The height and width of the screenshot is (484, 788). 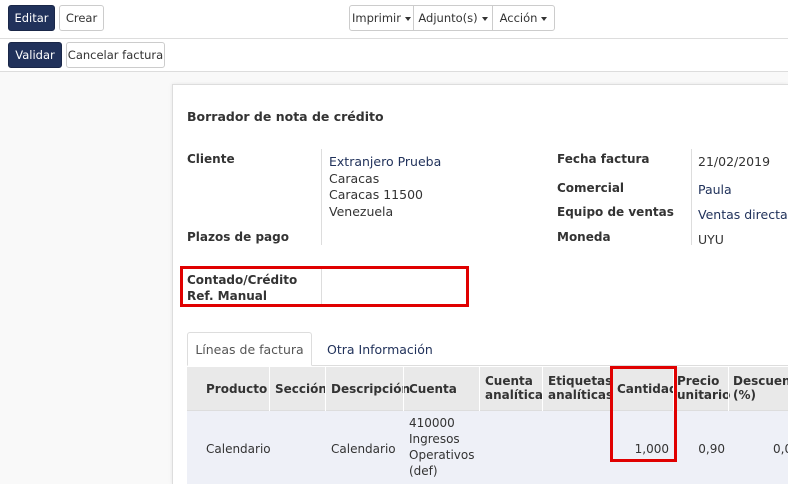 I want to click on customer-address-line: Caracas, so click(x=354, y=178).